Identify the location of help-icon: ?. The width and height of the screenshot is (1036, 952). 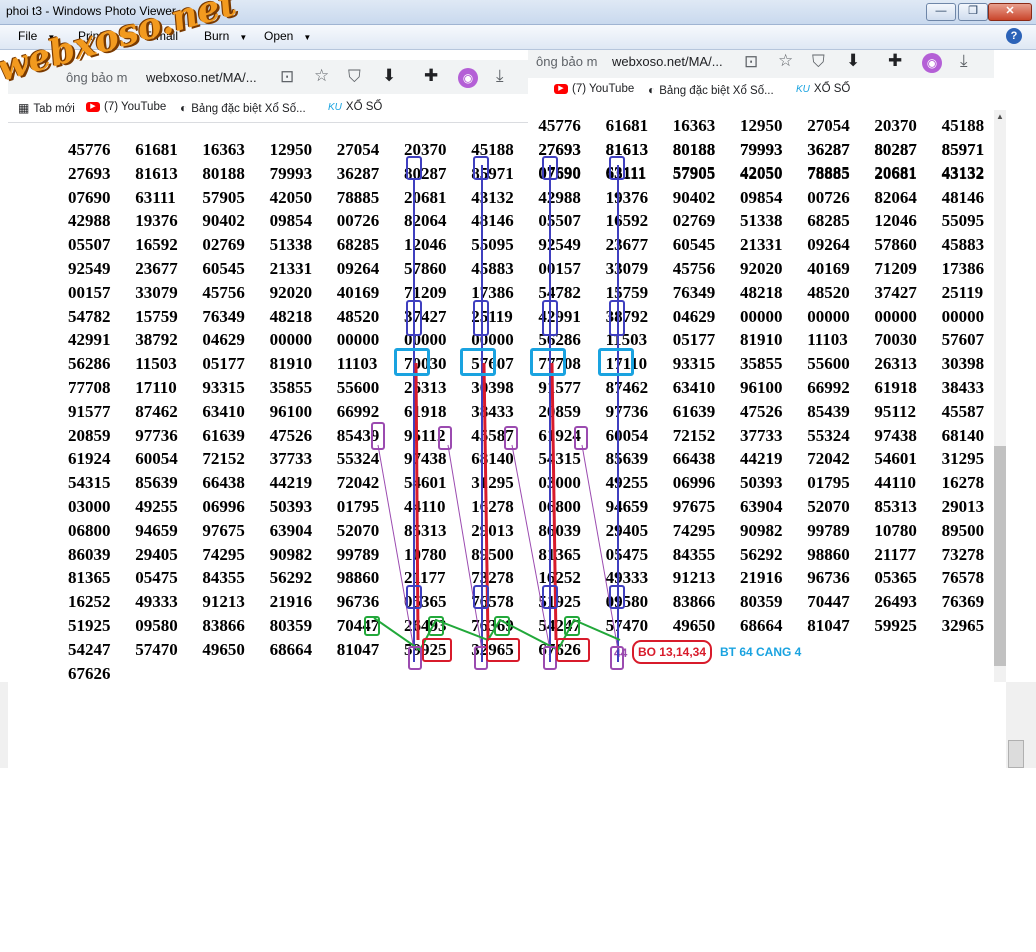
(1014, 36).